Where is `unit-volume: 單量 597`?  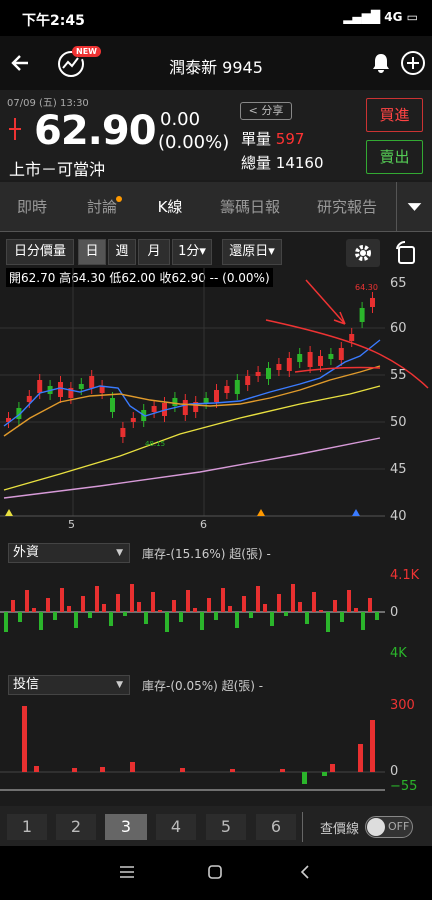 unit-volume: 單量 597 is located at coordinates (273, 139).